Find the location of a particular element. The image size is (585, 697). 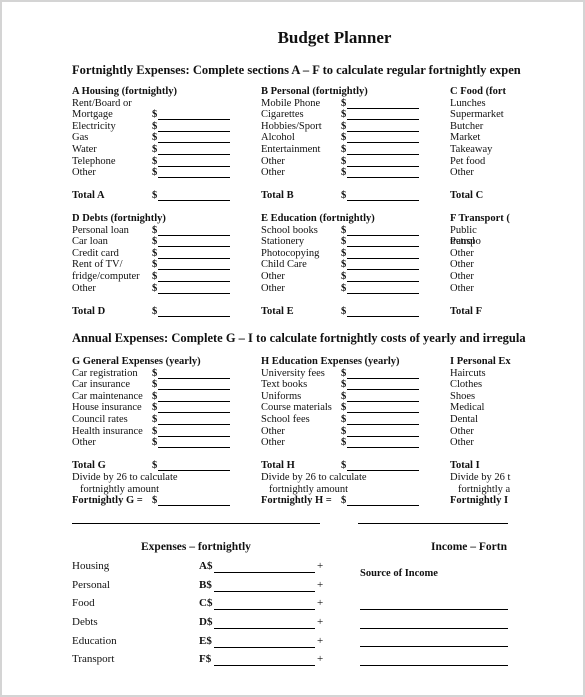

summary-row-food: Food C$ + is located at coordinates (202, 604).